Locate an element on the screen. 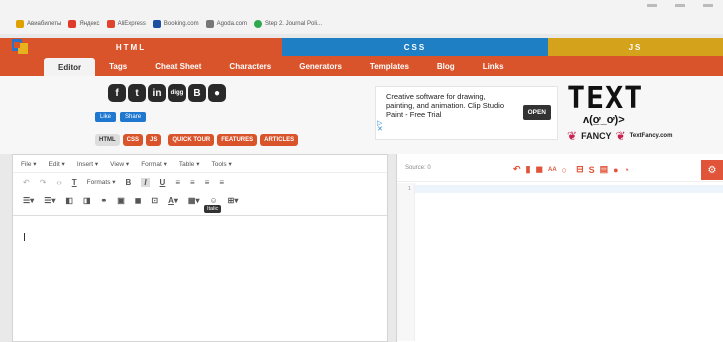 The height and width of the screenshot is (342, 723). align-left-icon: ≡ is located at coordinates (177, 182).